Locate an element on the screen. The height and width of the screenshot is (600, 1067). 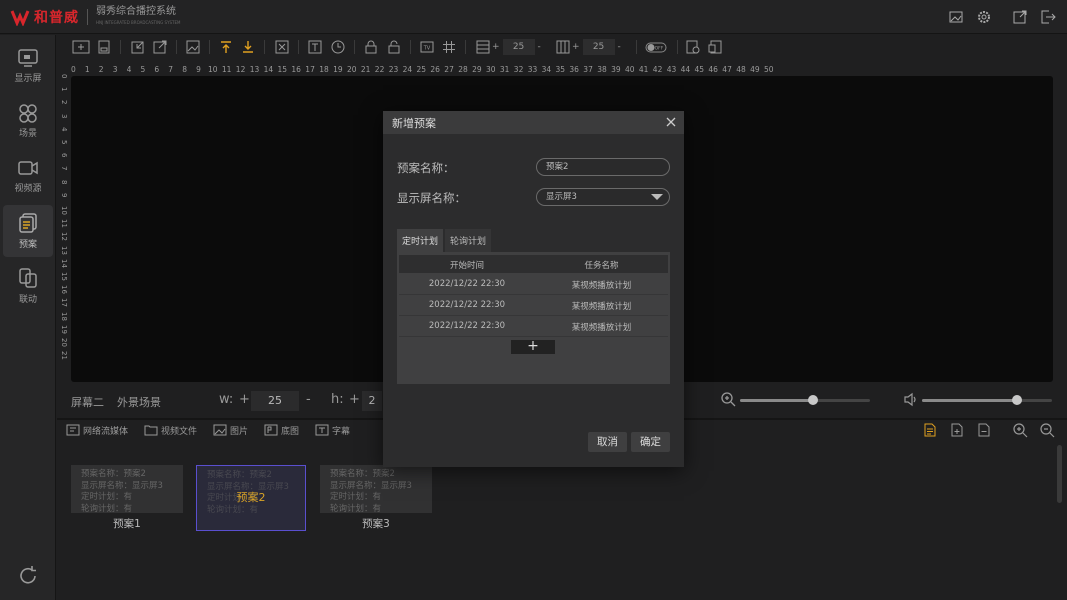
nav-item-scene: 场景 is located at coordinates (28, 121).